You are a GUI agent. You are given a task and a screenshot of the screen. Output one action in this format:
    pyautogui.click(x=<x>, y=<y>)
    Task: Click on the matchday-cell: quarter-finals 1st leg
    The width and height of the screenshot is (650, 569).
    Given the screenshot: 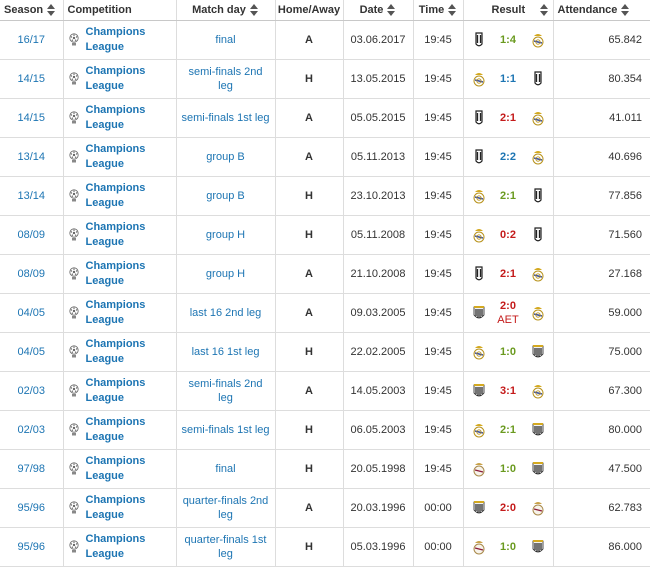 What is the action you would take?
    pyautogui.click(x=225, y=547)
    